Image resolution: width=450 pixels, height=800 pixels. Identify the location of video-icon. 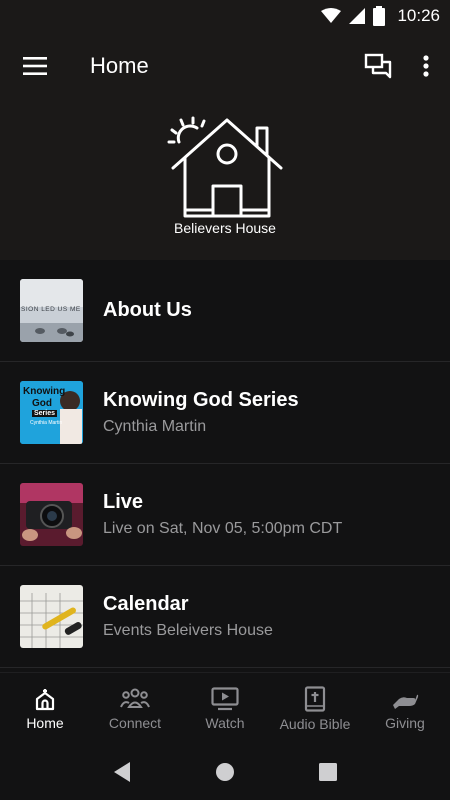
(225, 699).